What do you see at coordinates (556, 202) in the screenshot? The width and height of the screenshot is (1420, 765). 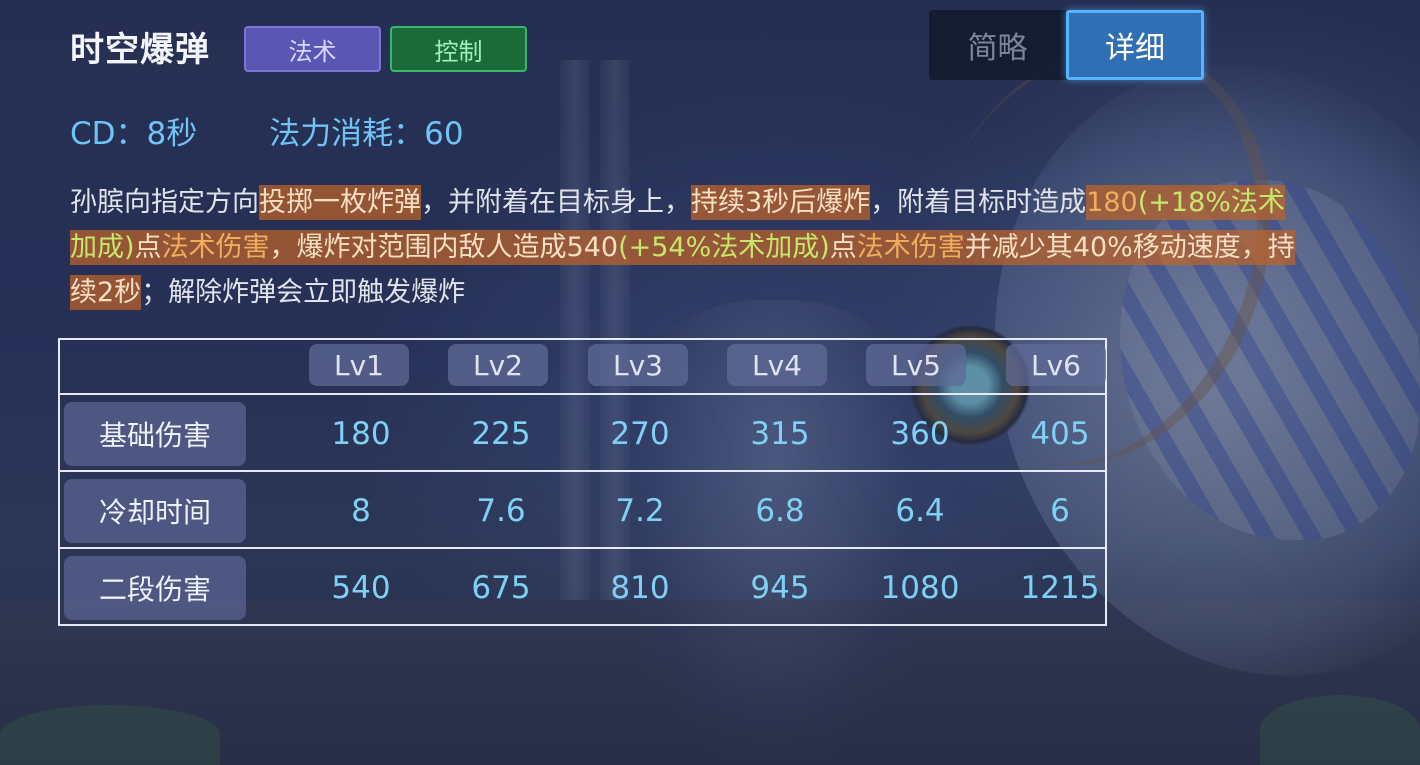 I see `description-text: ，并附着在目标身上，` at bounding box center [556, 202].